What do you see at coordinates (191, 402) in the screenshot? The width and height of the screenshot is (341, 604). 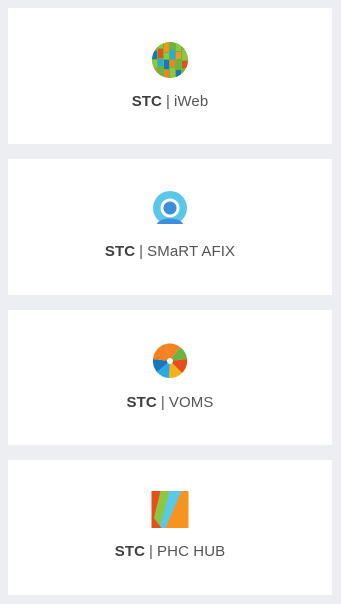 I see `app-name: VOMS` at bounding box center [191, 402].